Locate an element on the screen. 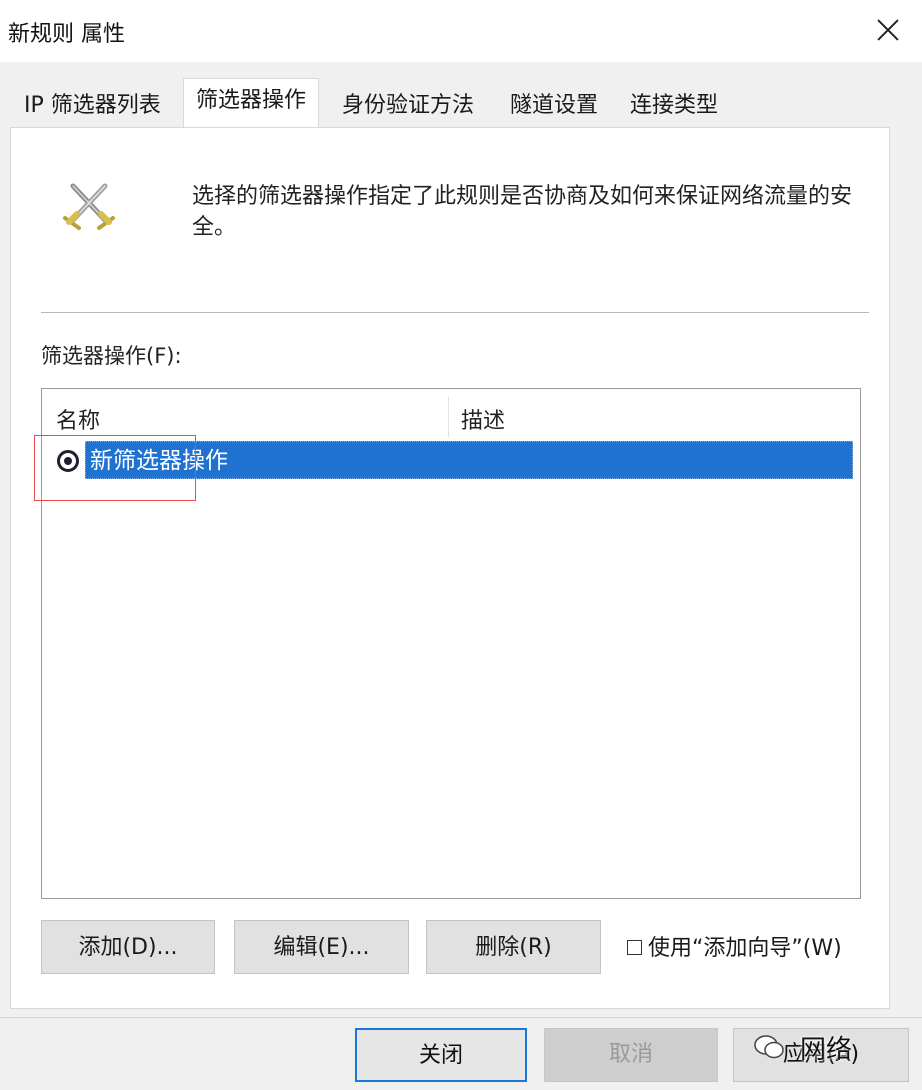 The height and width of the screenshot is (1090, 922). crossed-swords-icon is located at coordinates (89, 206).